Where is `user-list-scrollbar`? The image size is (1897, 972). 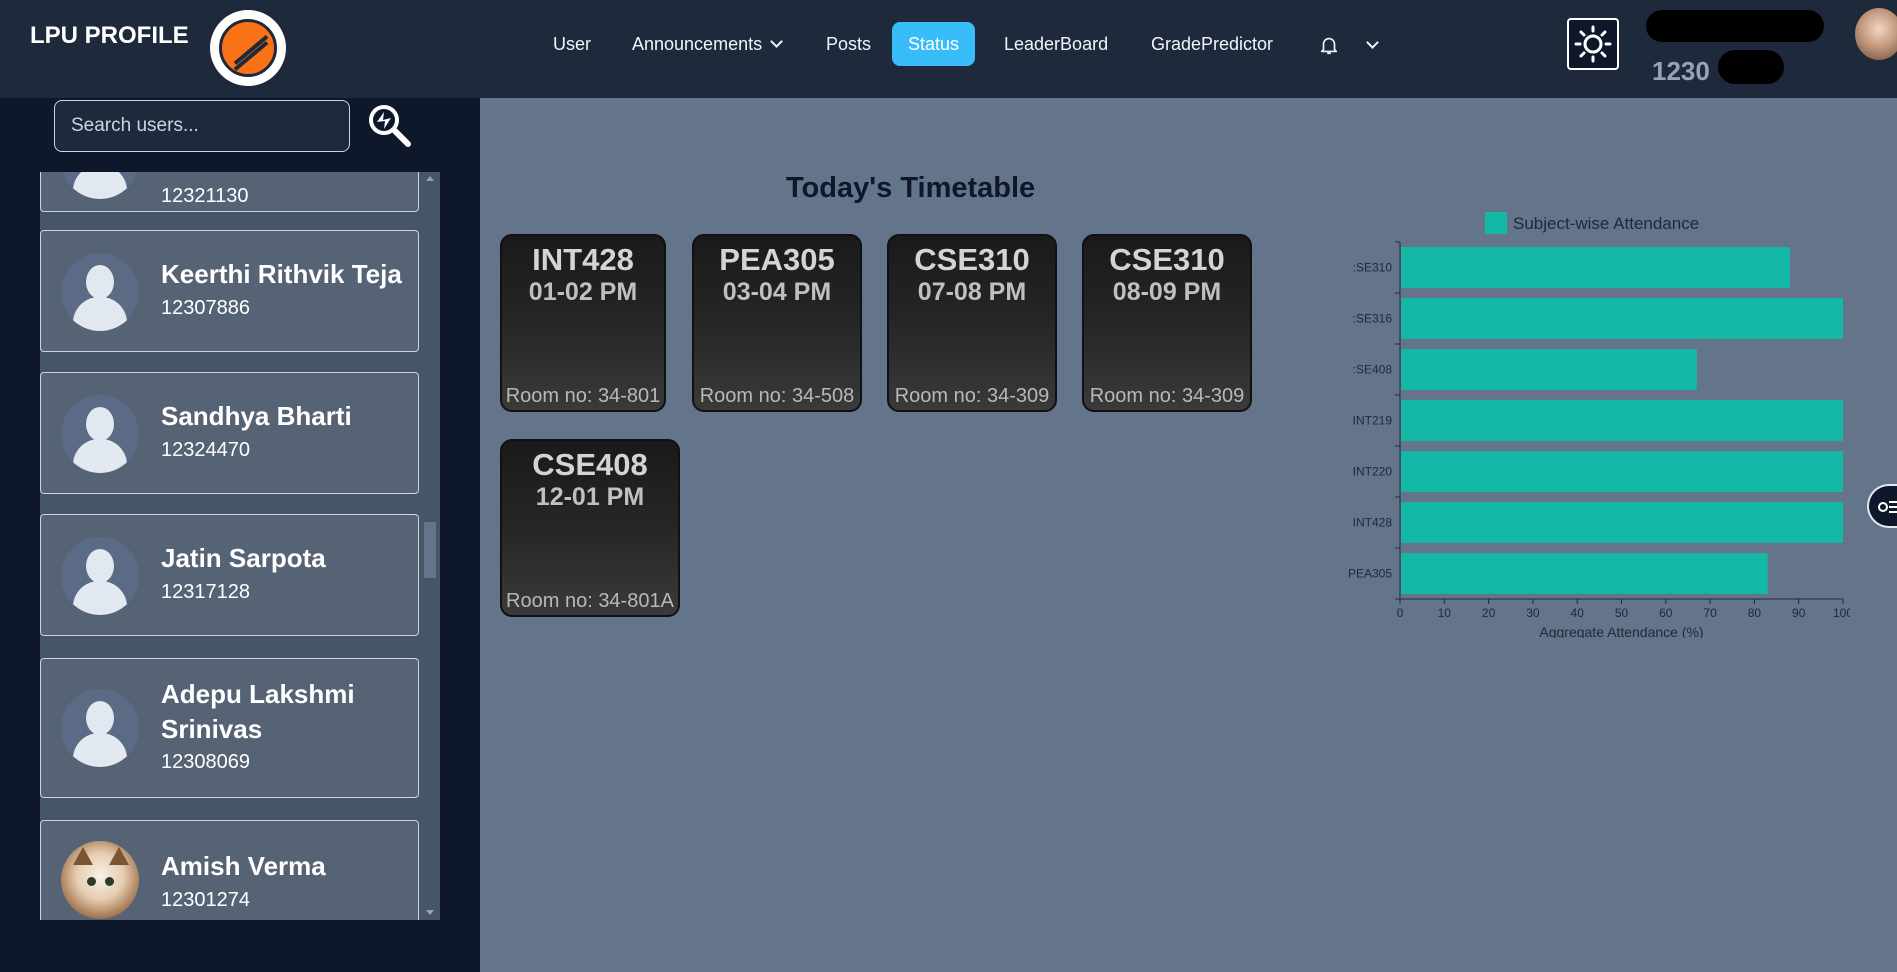
user-list-scrollbar is located at coordinates (430, 546).